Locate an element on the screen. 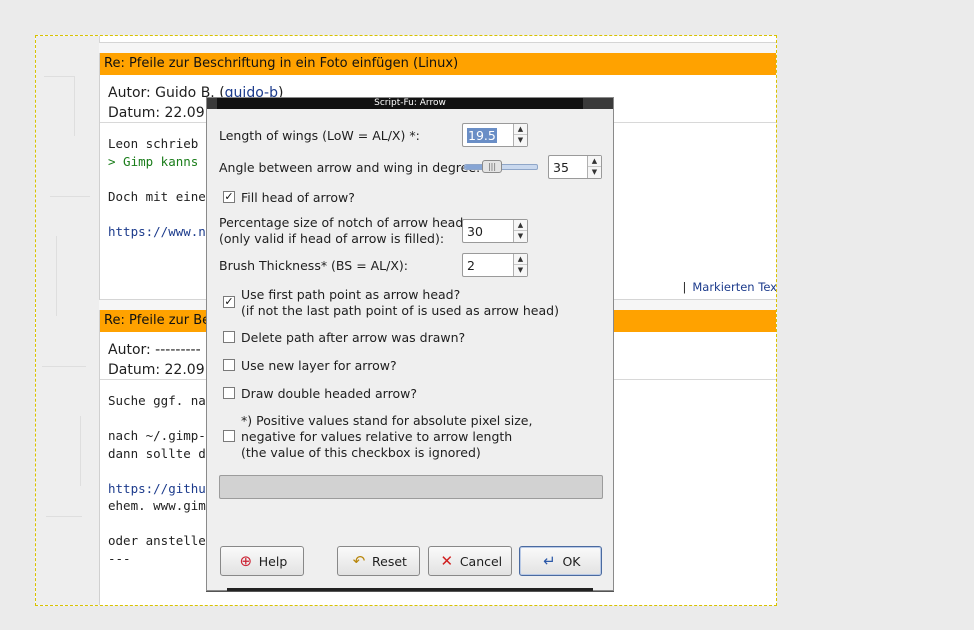 Image resolution: width=974 pixels, height=630 pixels. wings-length-spinner: 19.5 ▲ ▼ is located at coordinates (495, 135).